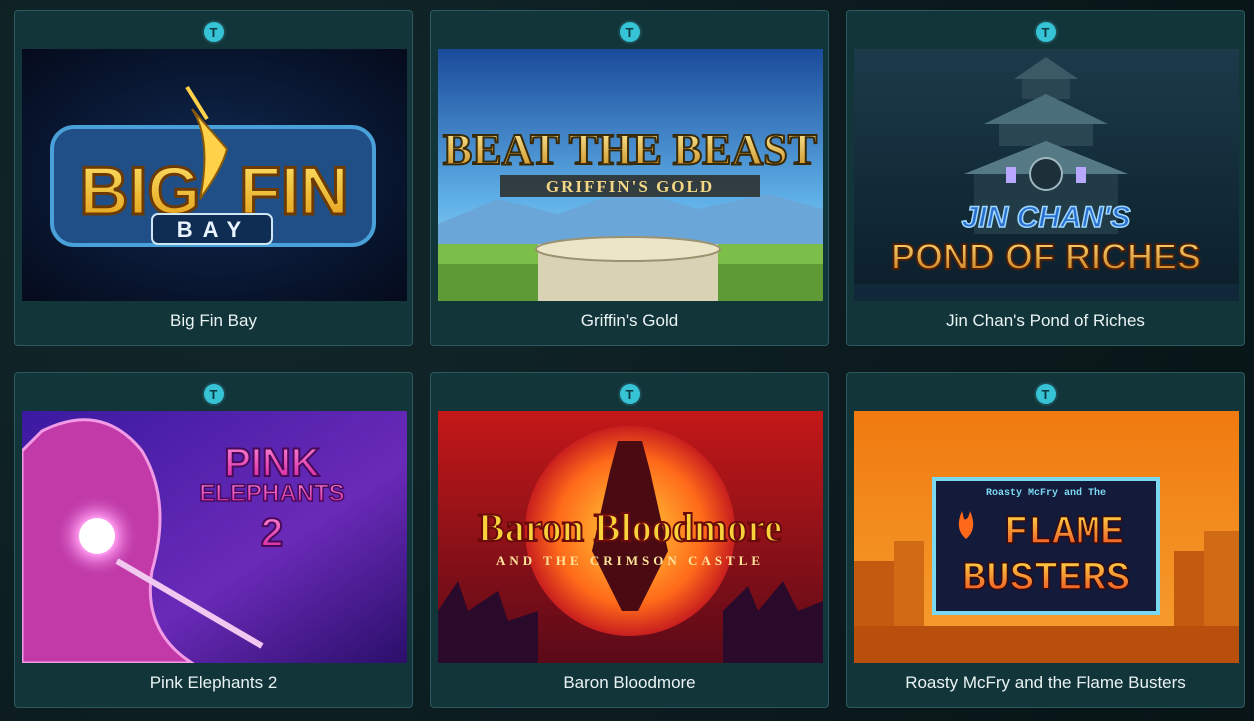  I want to click on art-text-pink: PINK, so click(272, 463).